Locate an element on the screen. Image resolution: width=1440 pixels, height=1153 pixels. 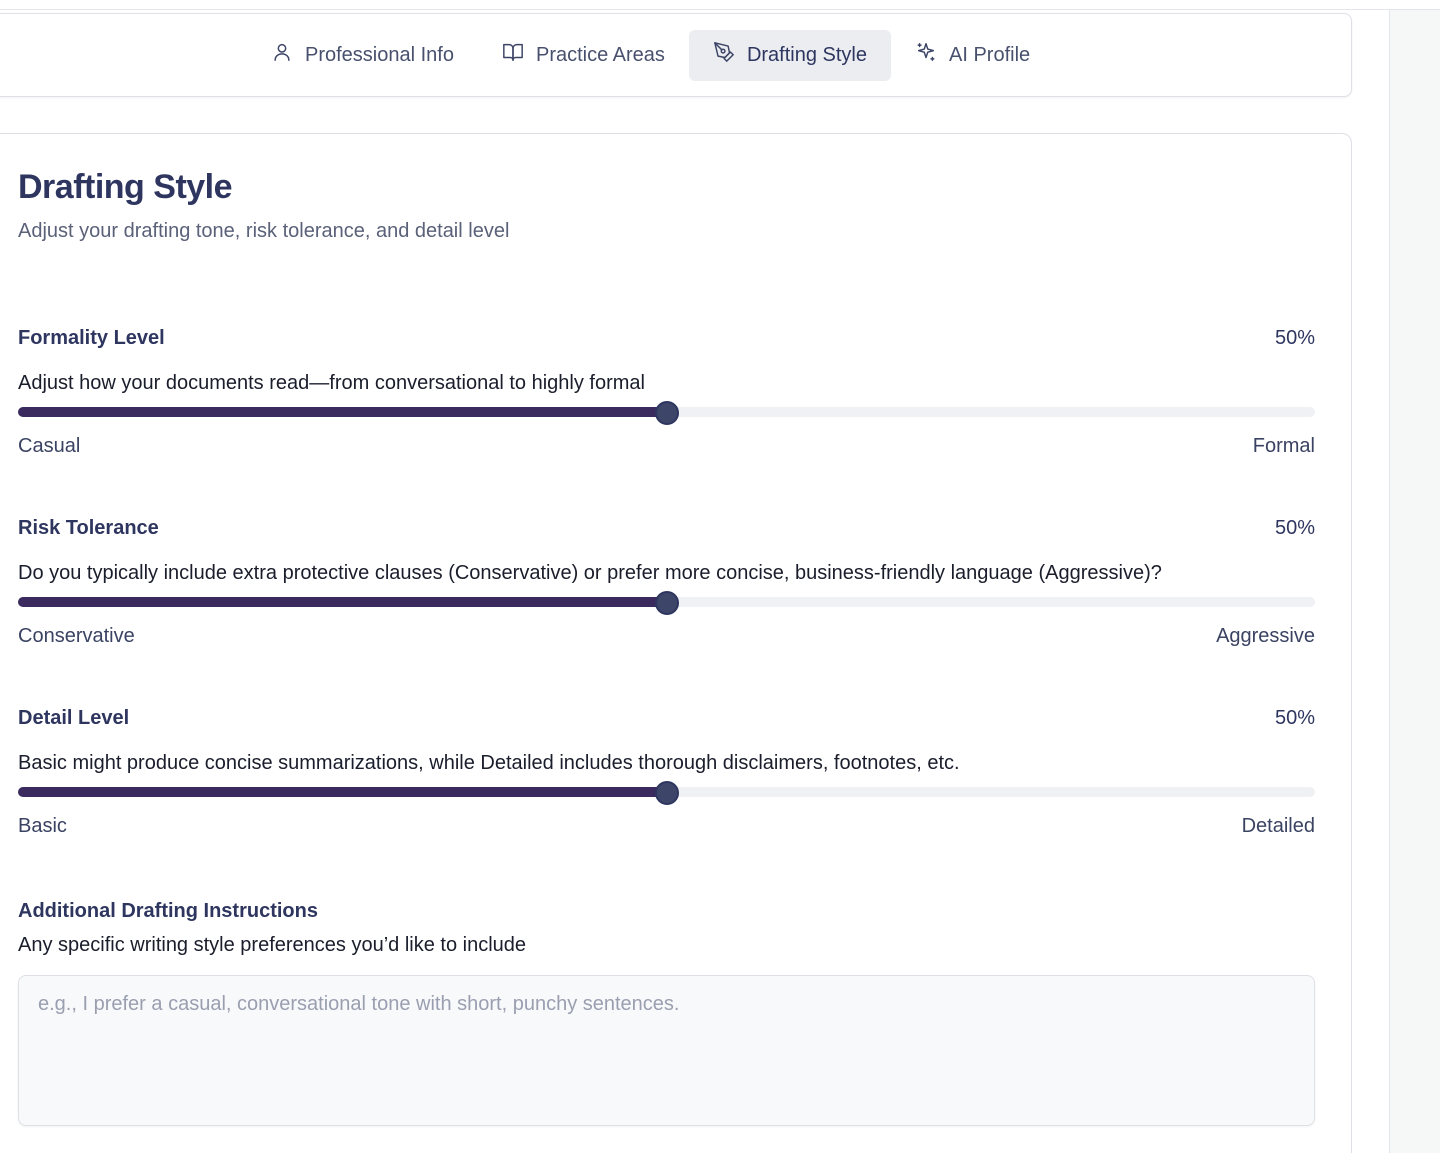
tab-label: Drafting Style is located at coordinates (806, 54).